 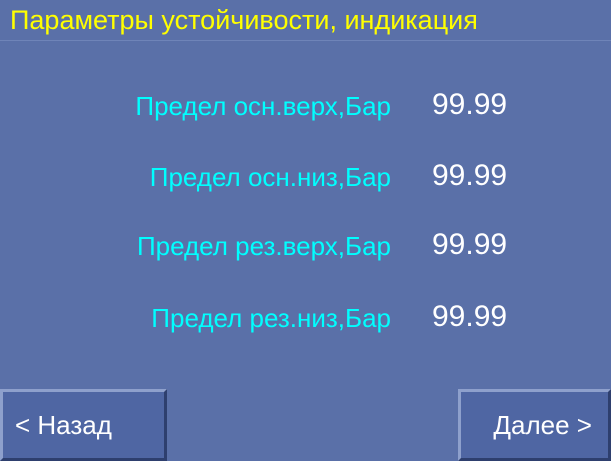 I want to click on param-label-reserve-upper-limit: Предел рез.верх,Бар, so click(x=263, y=246).